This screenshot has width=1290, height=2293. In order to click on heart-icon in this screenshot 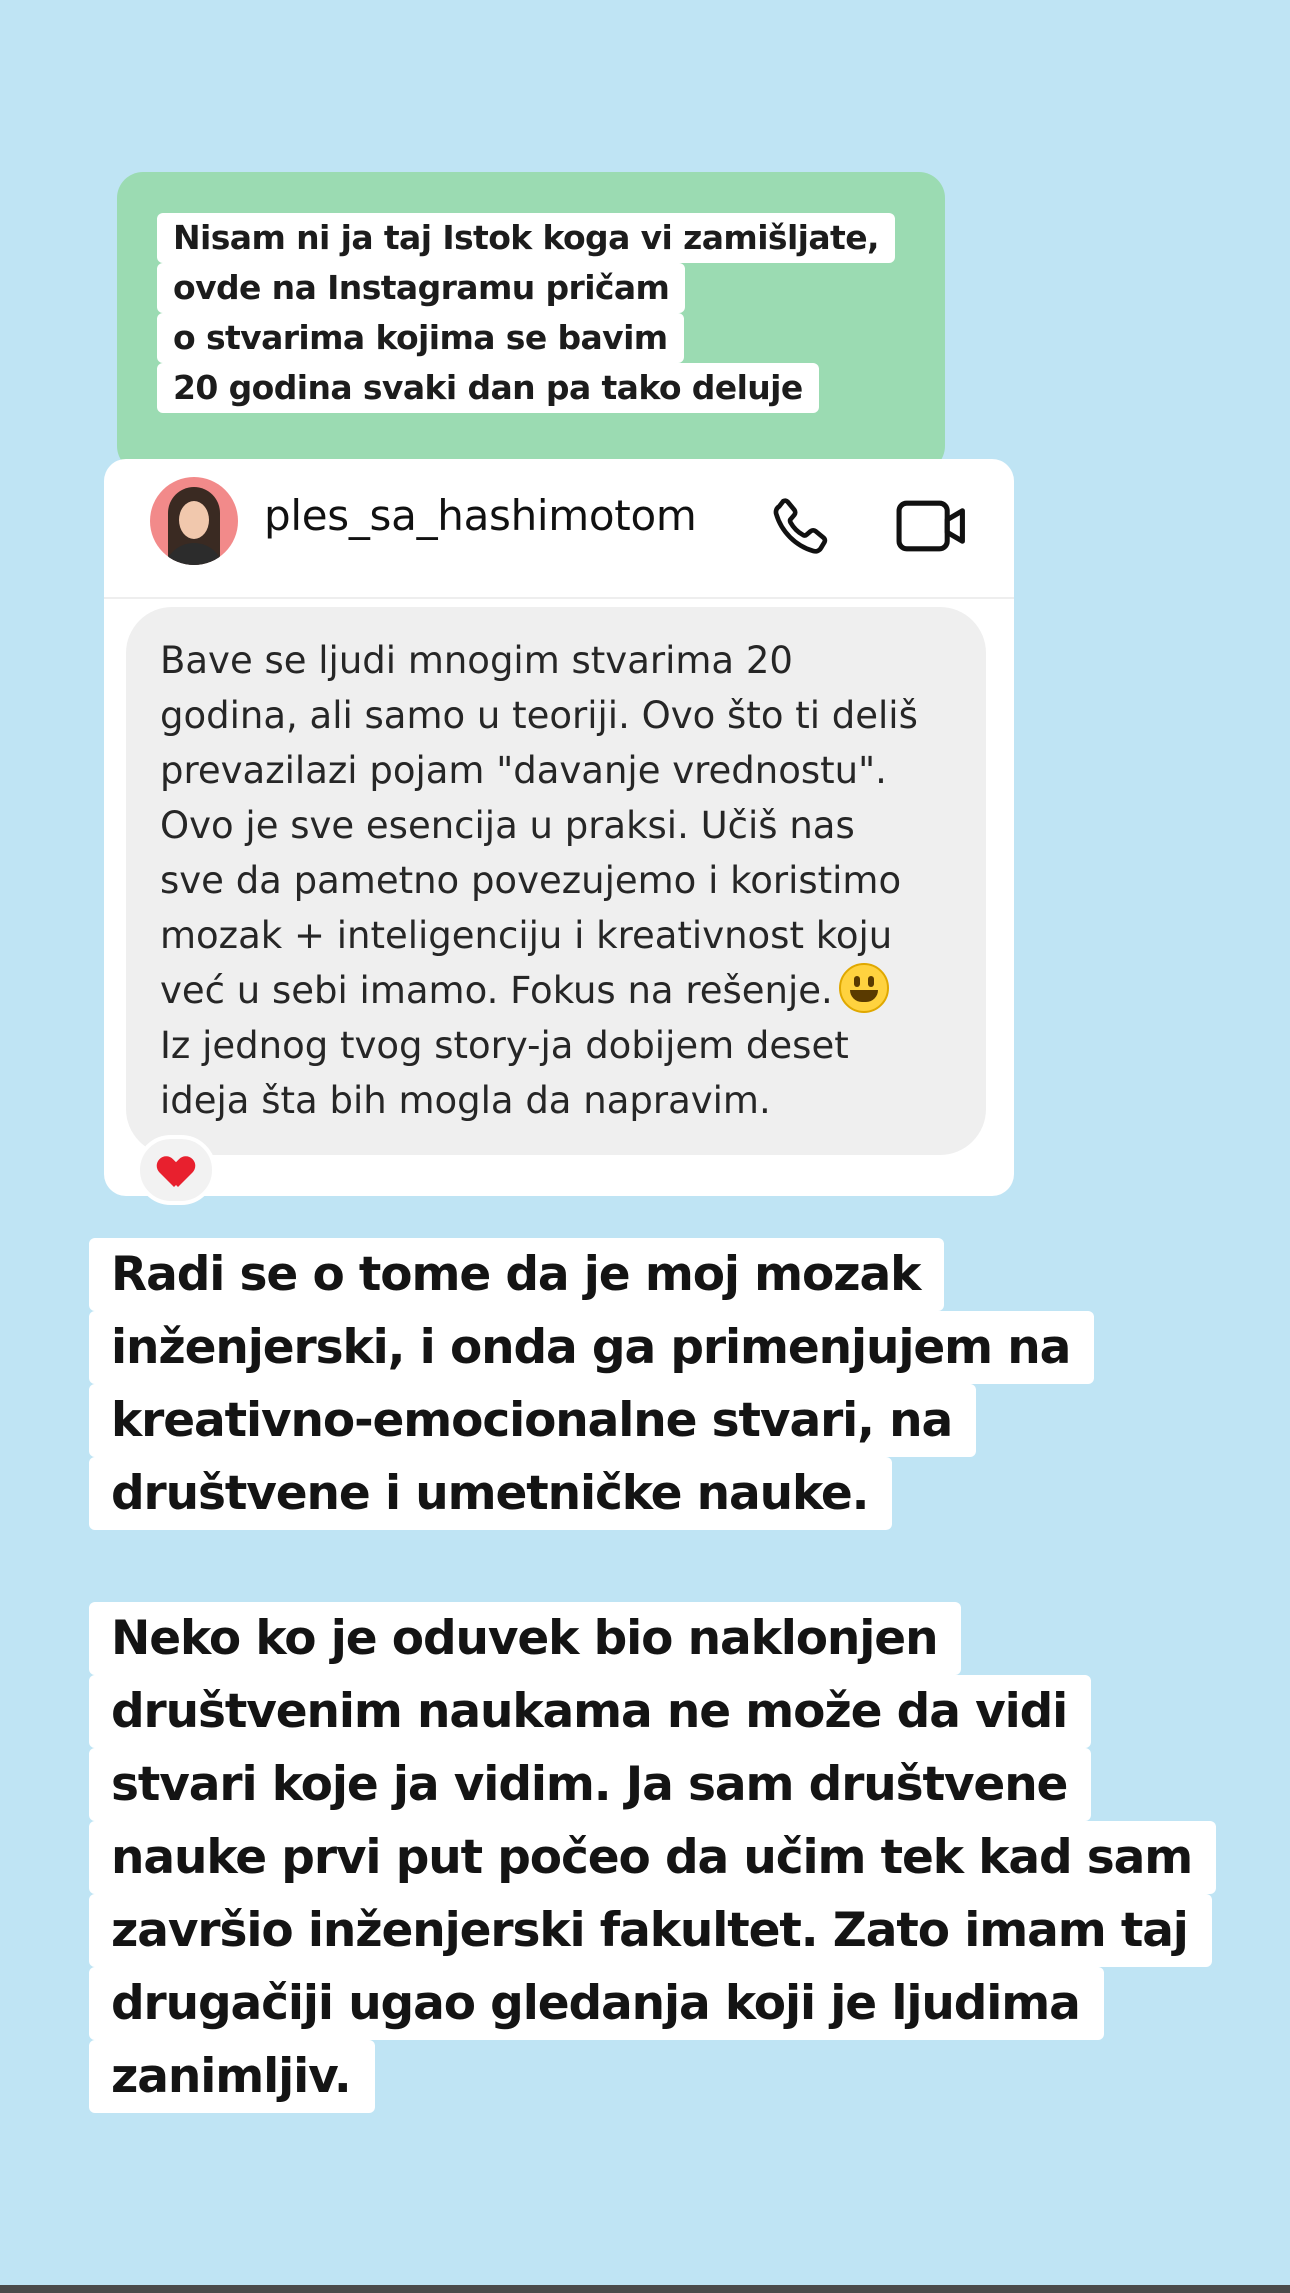, I will do `click(176, 1172)`.